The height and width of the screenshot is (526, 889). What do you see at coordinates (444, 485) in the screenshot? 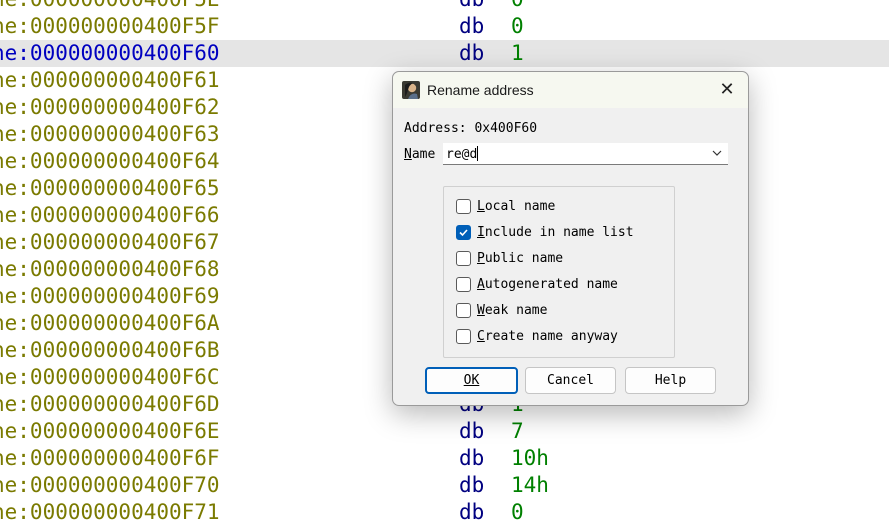
I see `listing-row: ne:000000000400F70 db 14h` at bounding box center [444, 485].